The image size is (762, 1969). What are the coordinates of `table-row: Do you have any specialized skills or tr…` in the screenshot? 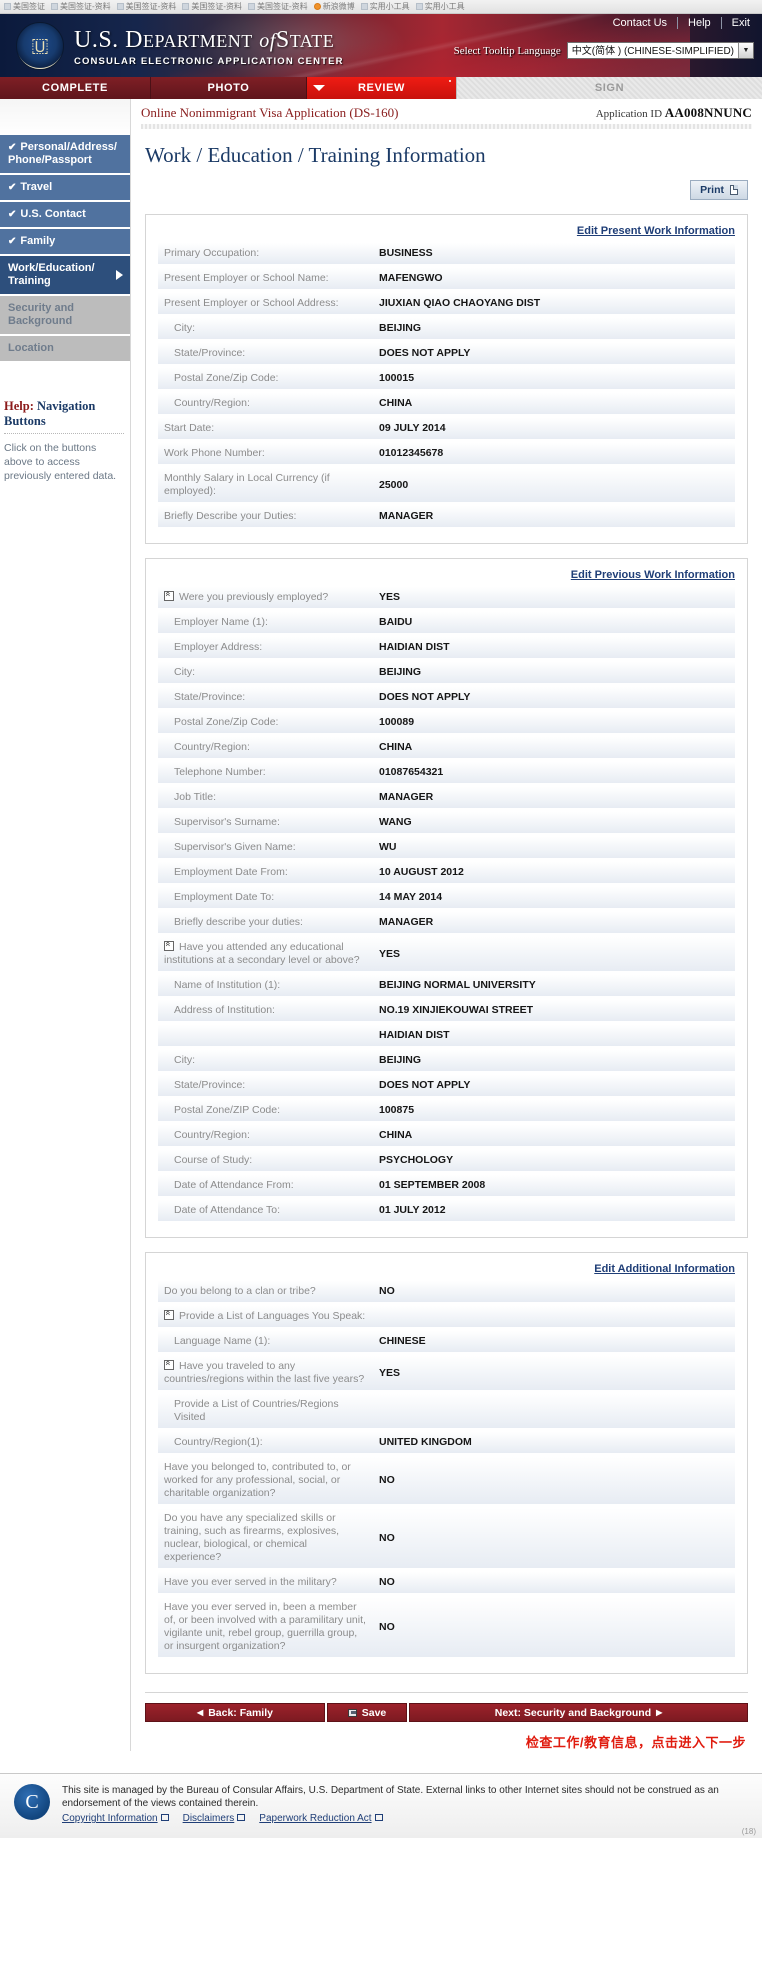 It's located at (446, 1538).